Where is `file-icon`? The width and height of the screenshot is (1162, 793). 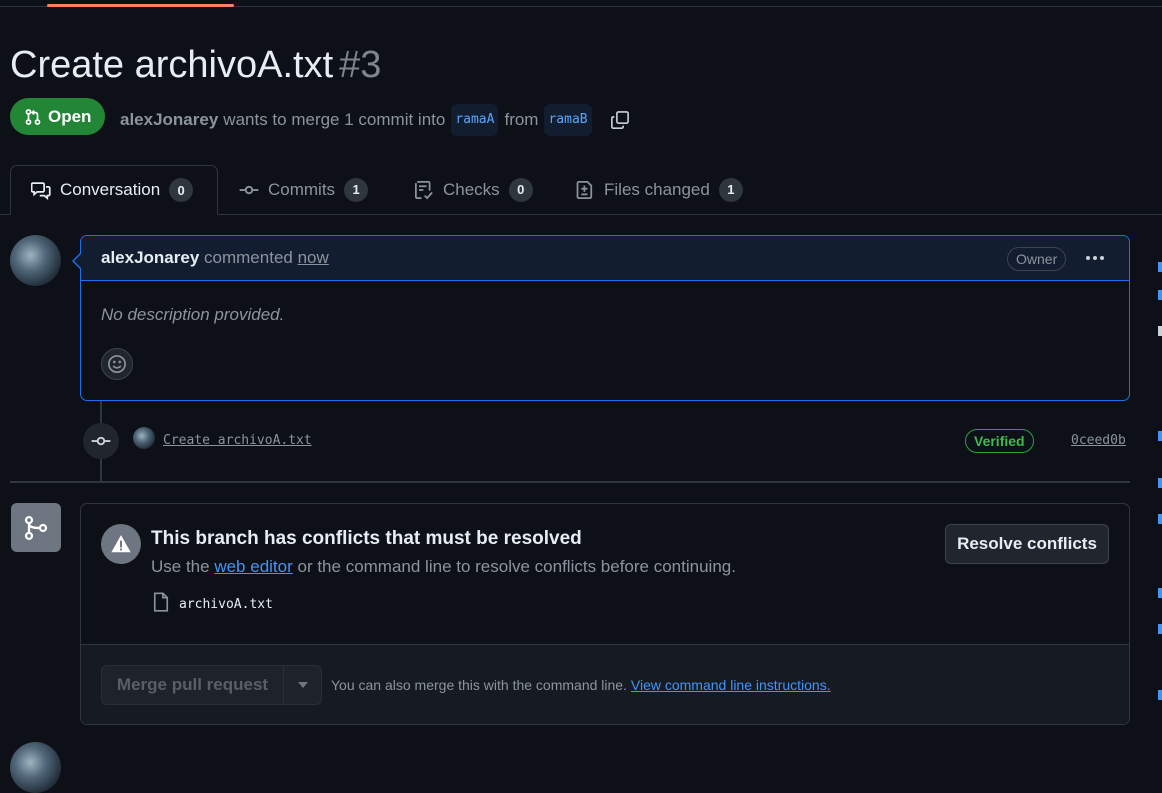
file-icon is located at coordinates (161, 601).